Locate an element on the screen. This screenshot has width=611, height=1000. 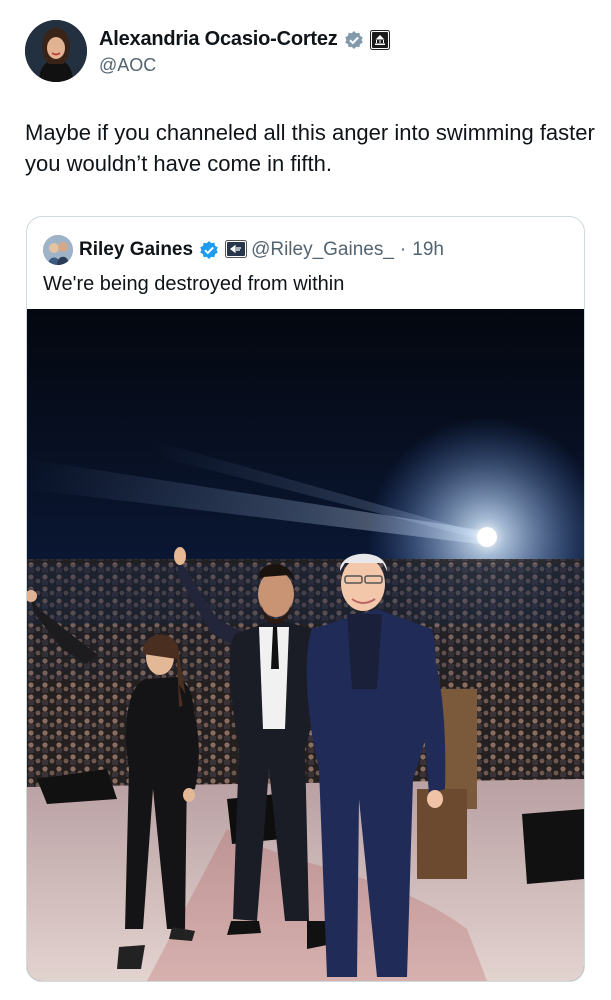
quote-header: Riley Gaines @Riley_Gaines_ · 19h is located at coordinates (243, 250).